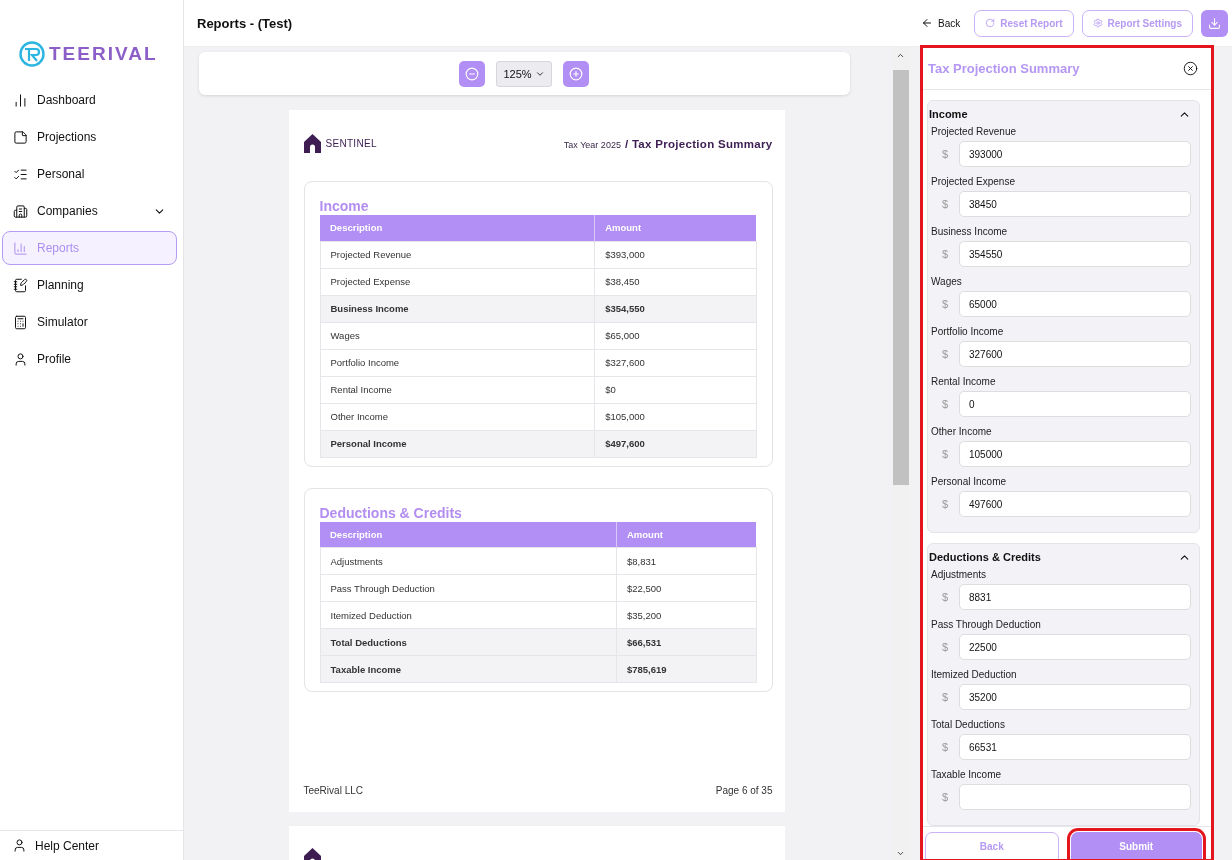  What do you see at coordinates (592, 144) in the screenshot?
I see `tax-year: Tax Year 2025` at bounding box center [592, 144].